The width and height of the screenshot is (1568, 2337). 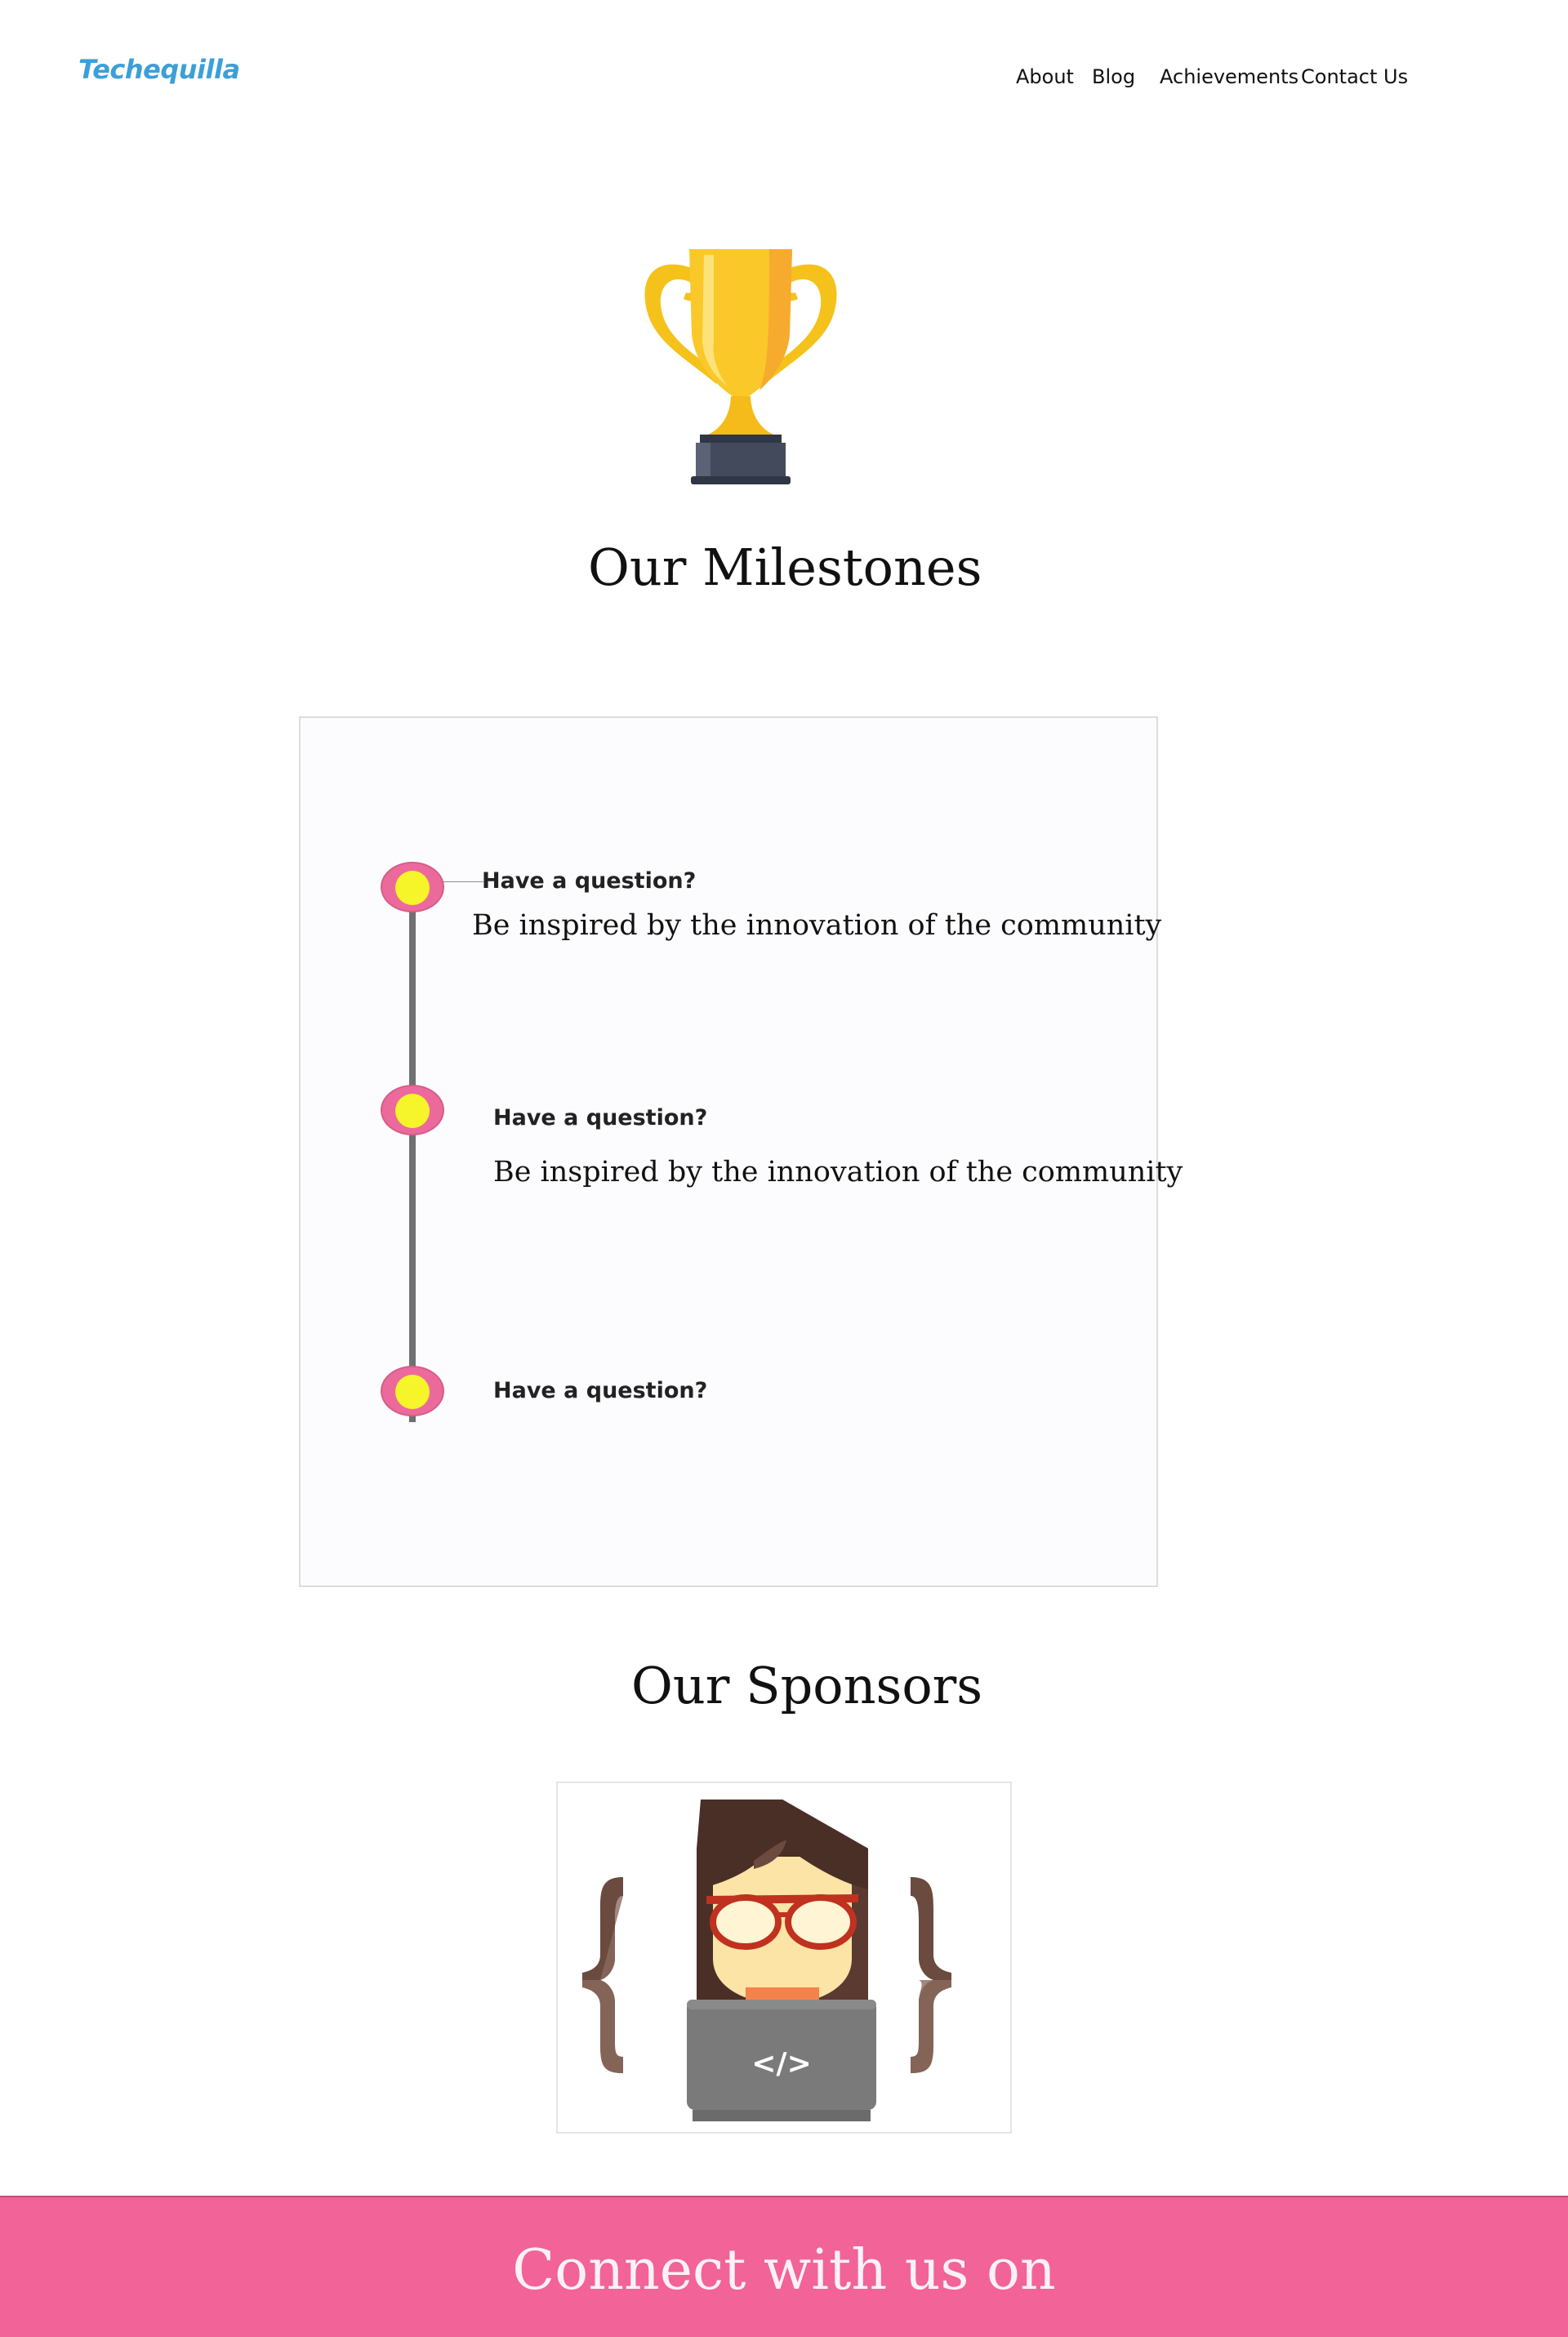 What do you see at coordinates (766, 1960) in the screenshot?
I see `developer-girl-logo: </>` at bounding box center [766, 1960].